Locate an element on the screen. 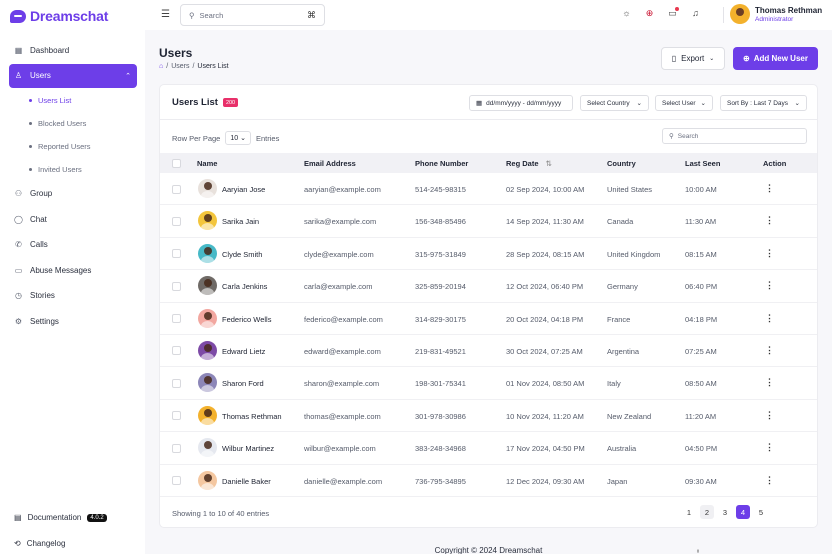  user-name: Sharon Ford is located at coordinates (243, 383).